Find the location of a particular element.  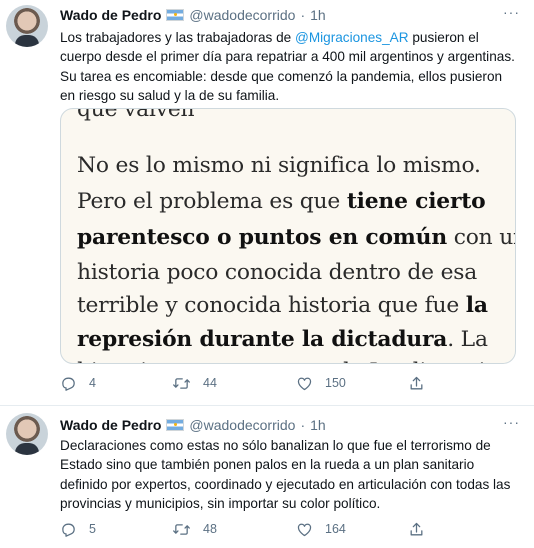

image-text: con una is located at coordinates (484, 237).